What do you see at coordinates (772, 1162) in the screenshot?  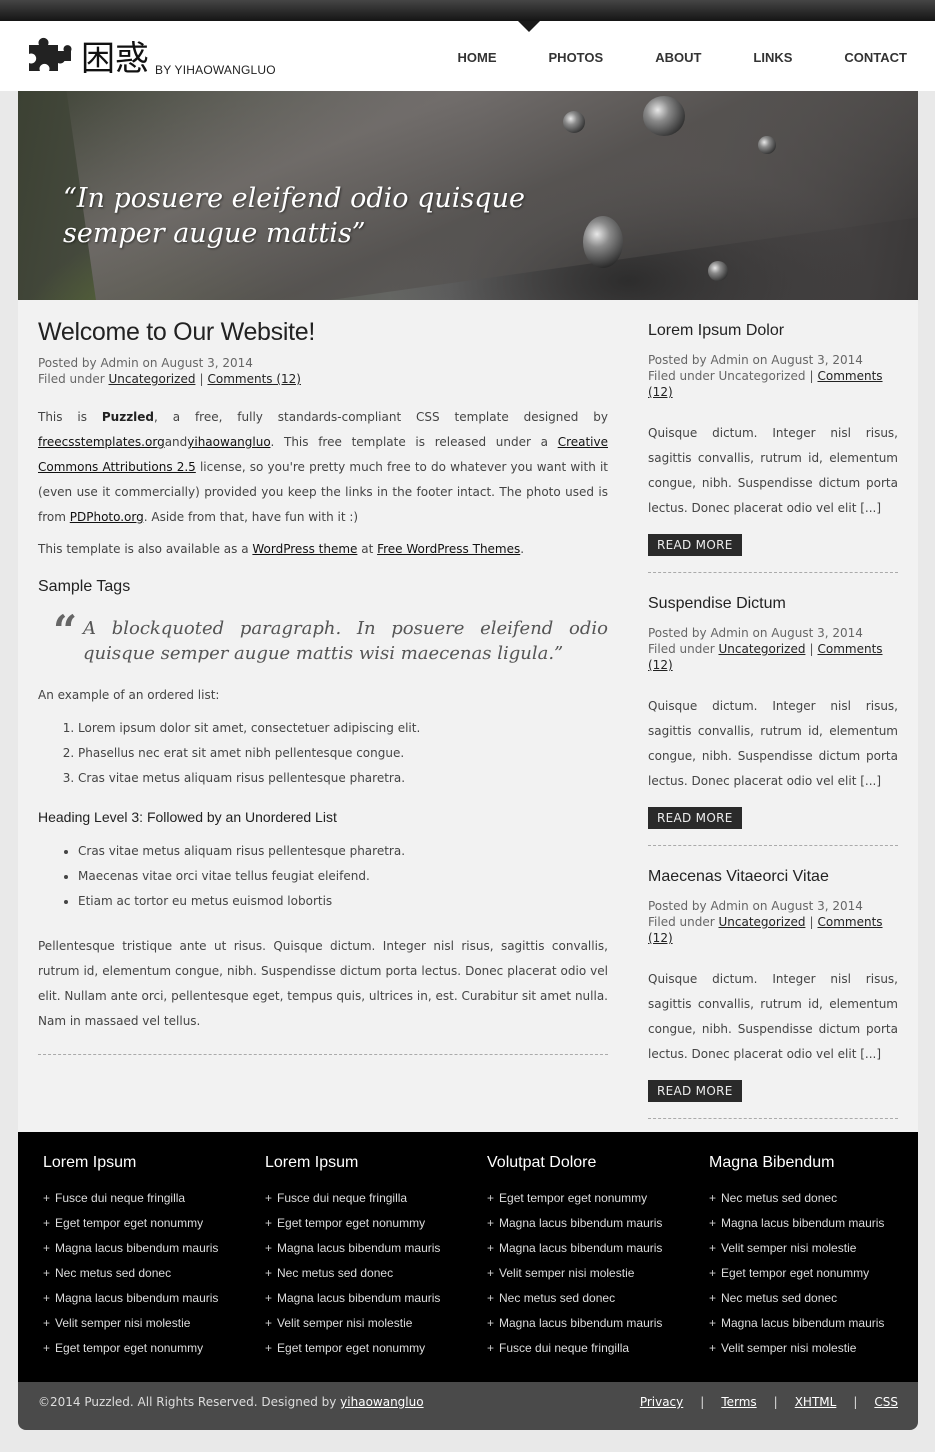 I see `footer-column-title: Magna Bibendum` at bounding box center [772, 1162].